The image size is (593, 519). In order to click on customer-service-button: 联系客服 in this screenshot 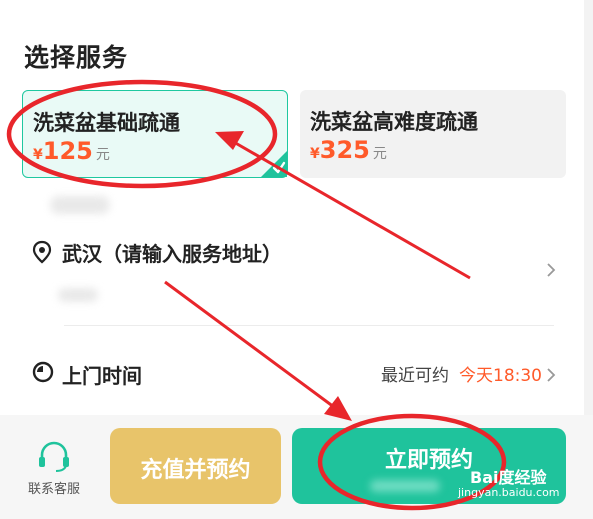, I will do `click(54, 468)`.